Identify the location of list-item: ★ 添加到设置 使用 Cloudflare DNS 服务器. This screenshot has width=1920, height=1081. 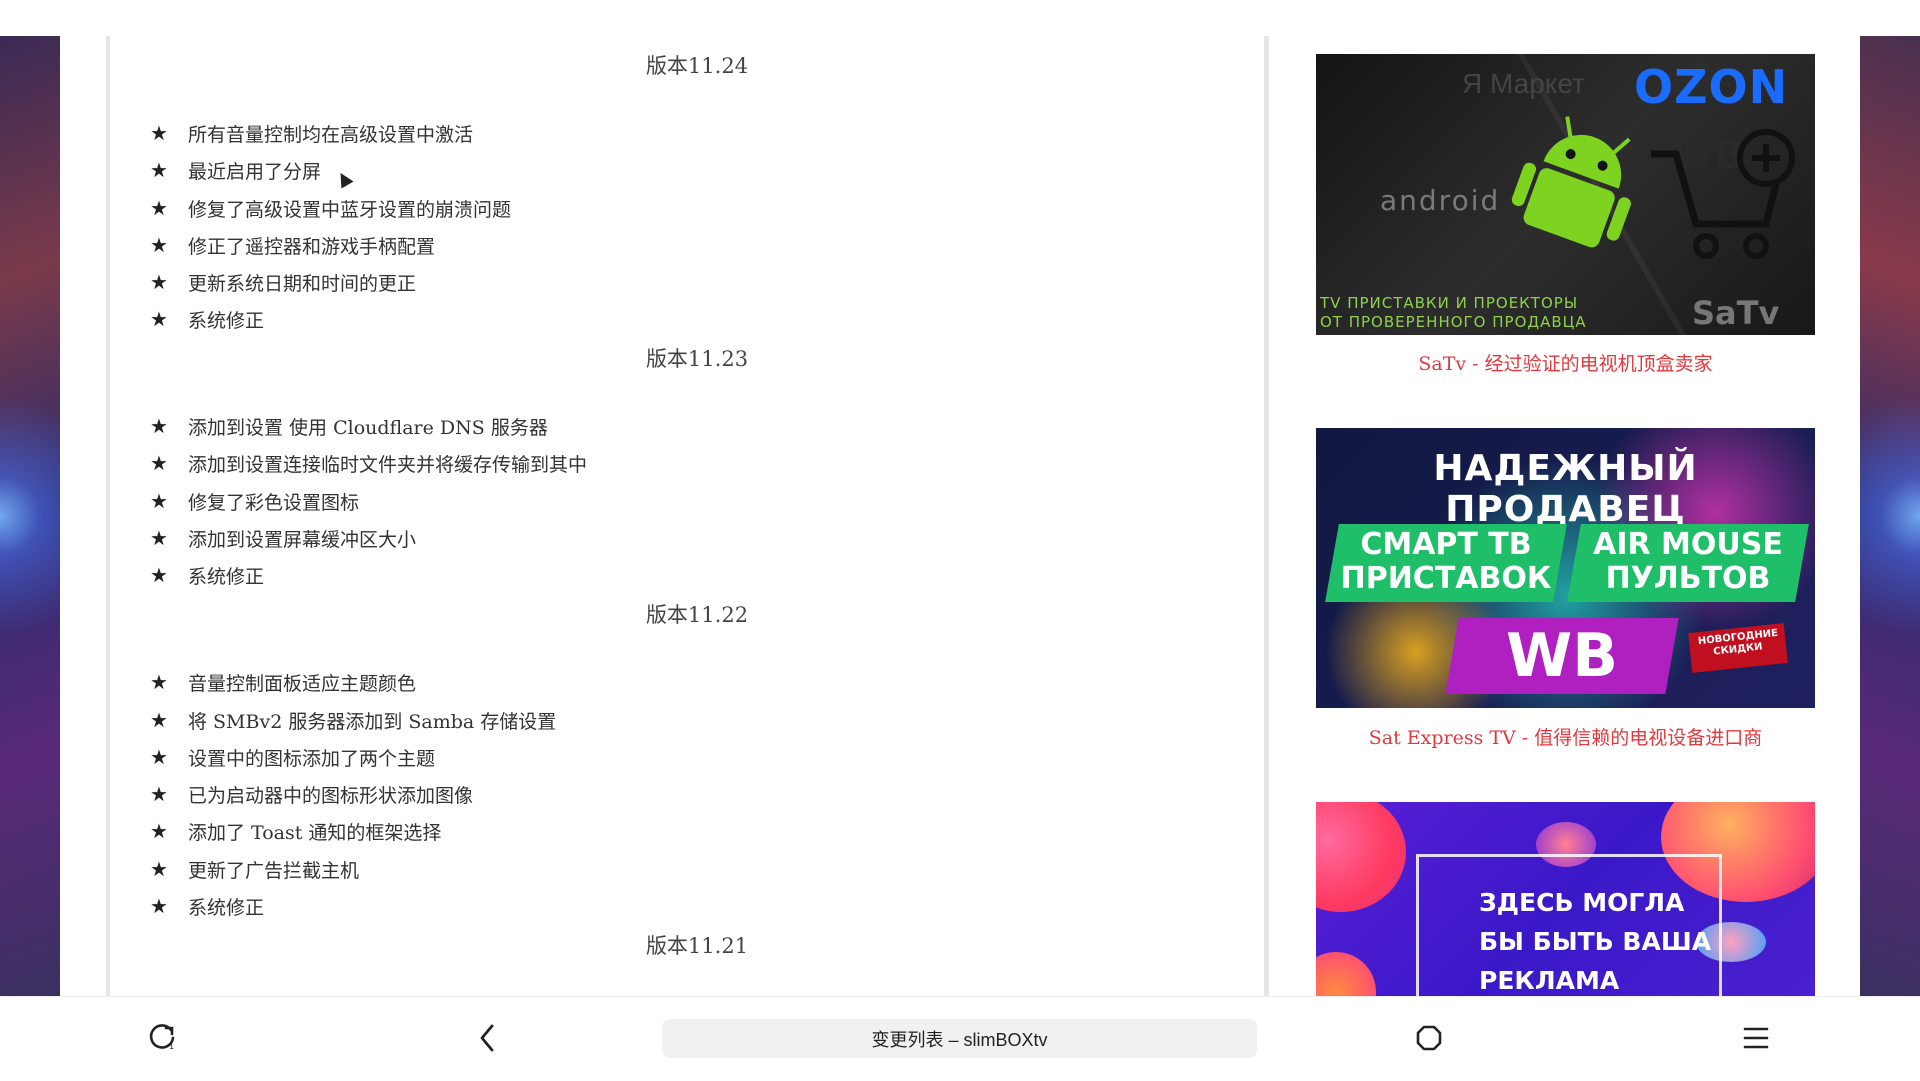
(349, 426).